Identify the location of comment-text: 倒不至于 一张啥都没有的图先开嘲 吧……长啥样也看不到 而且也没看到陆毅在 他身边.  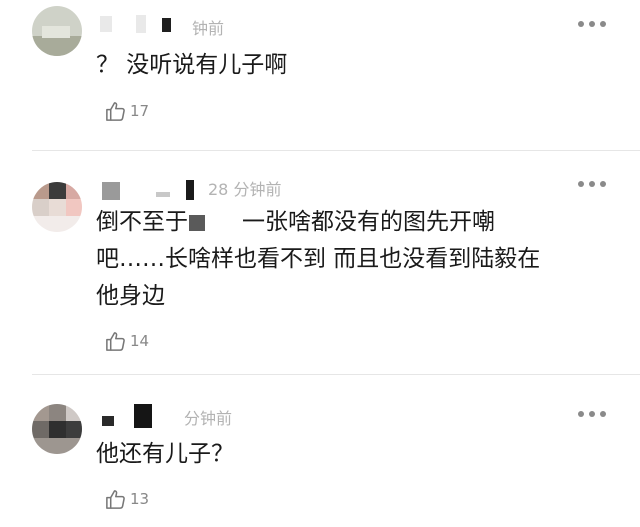
(318, 259).